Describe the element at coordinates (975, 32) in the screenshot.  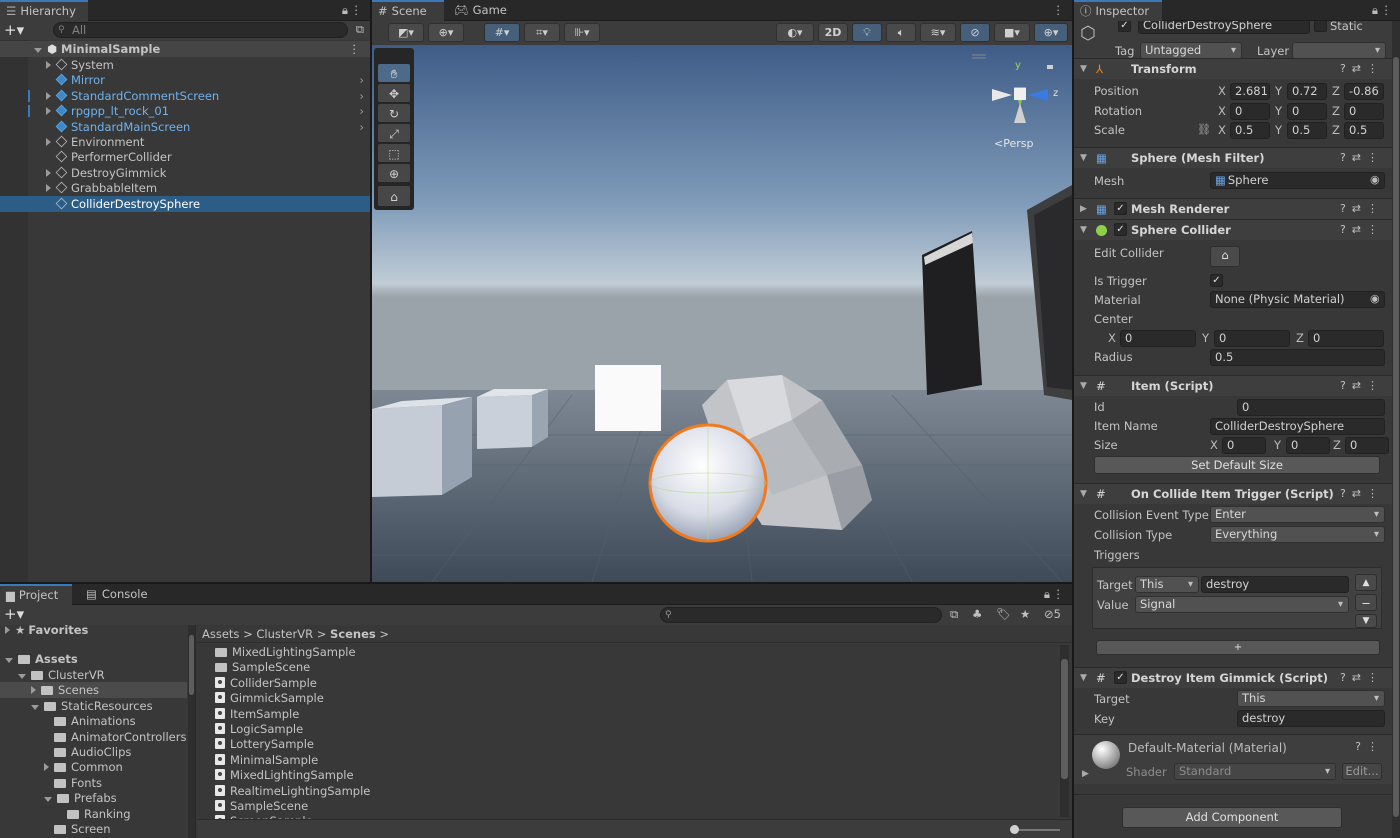
I see `hidden-objects-button: ⊘` at that location.